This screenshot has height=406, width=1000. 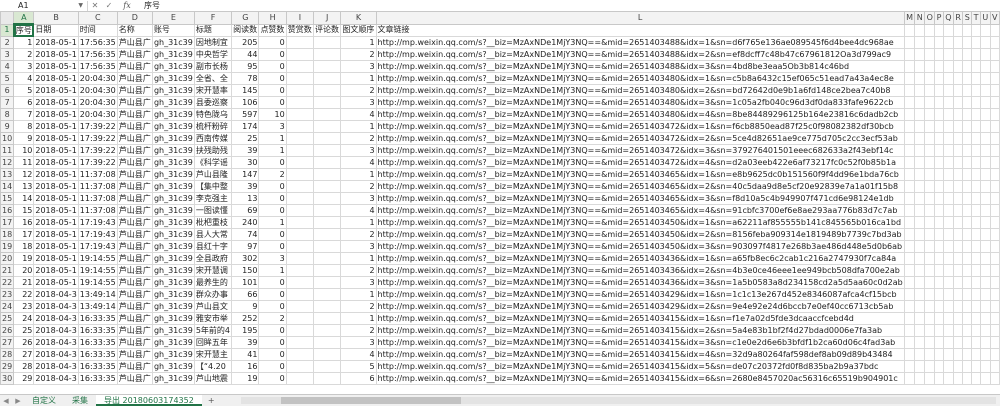 What do you see at coordinates (213, 318) in the screenshot?
I see `cell: 雅安市举` at bounding box center [213, 318].